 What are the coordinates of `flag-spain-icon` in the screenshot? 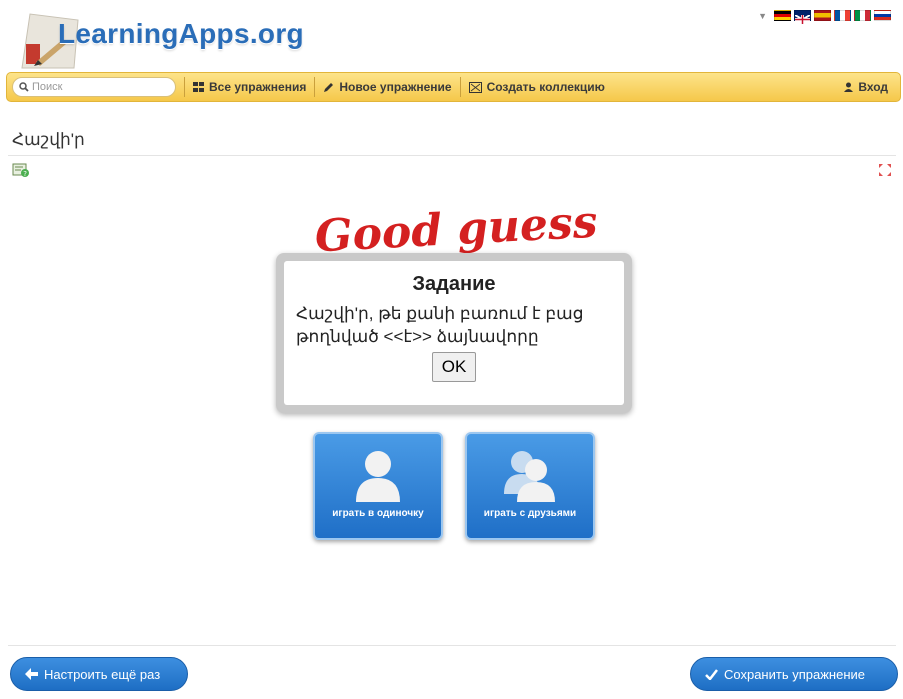 It's located at (822, 15).